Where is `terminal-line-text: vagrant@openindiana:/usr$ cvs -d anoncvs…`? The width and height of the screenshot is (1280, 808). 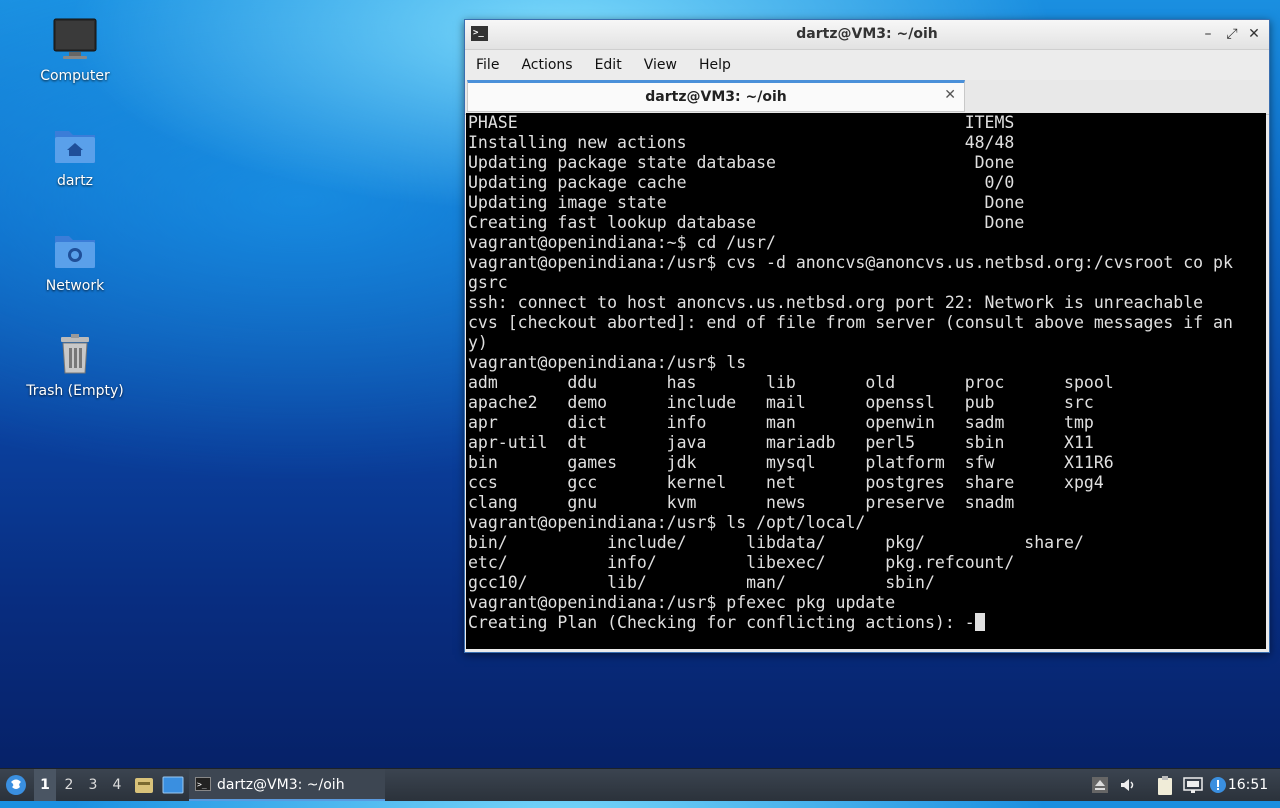 terminal-line-text: vagrant@openindiana:/usr$ cvs -d anoncvs… is located at coordinates (850, 262).